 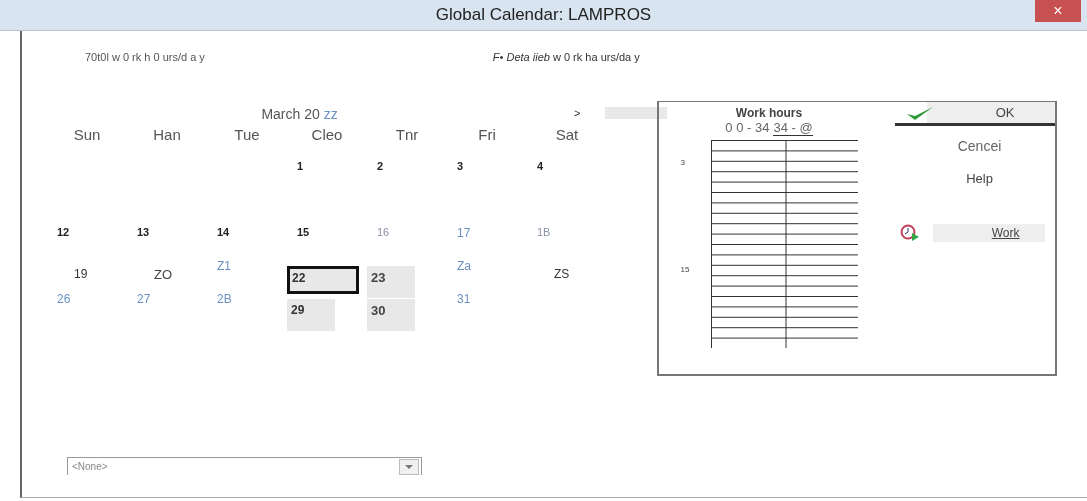 I want to click on calendar-day: ZO, so click(x=163, y=279).